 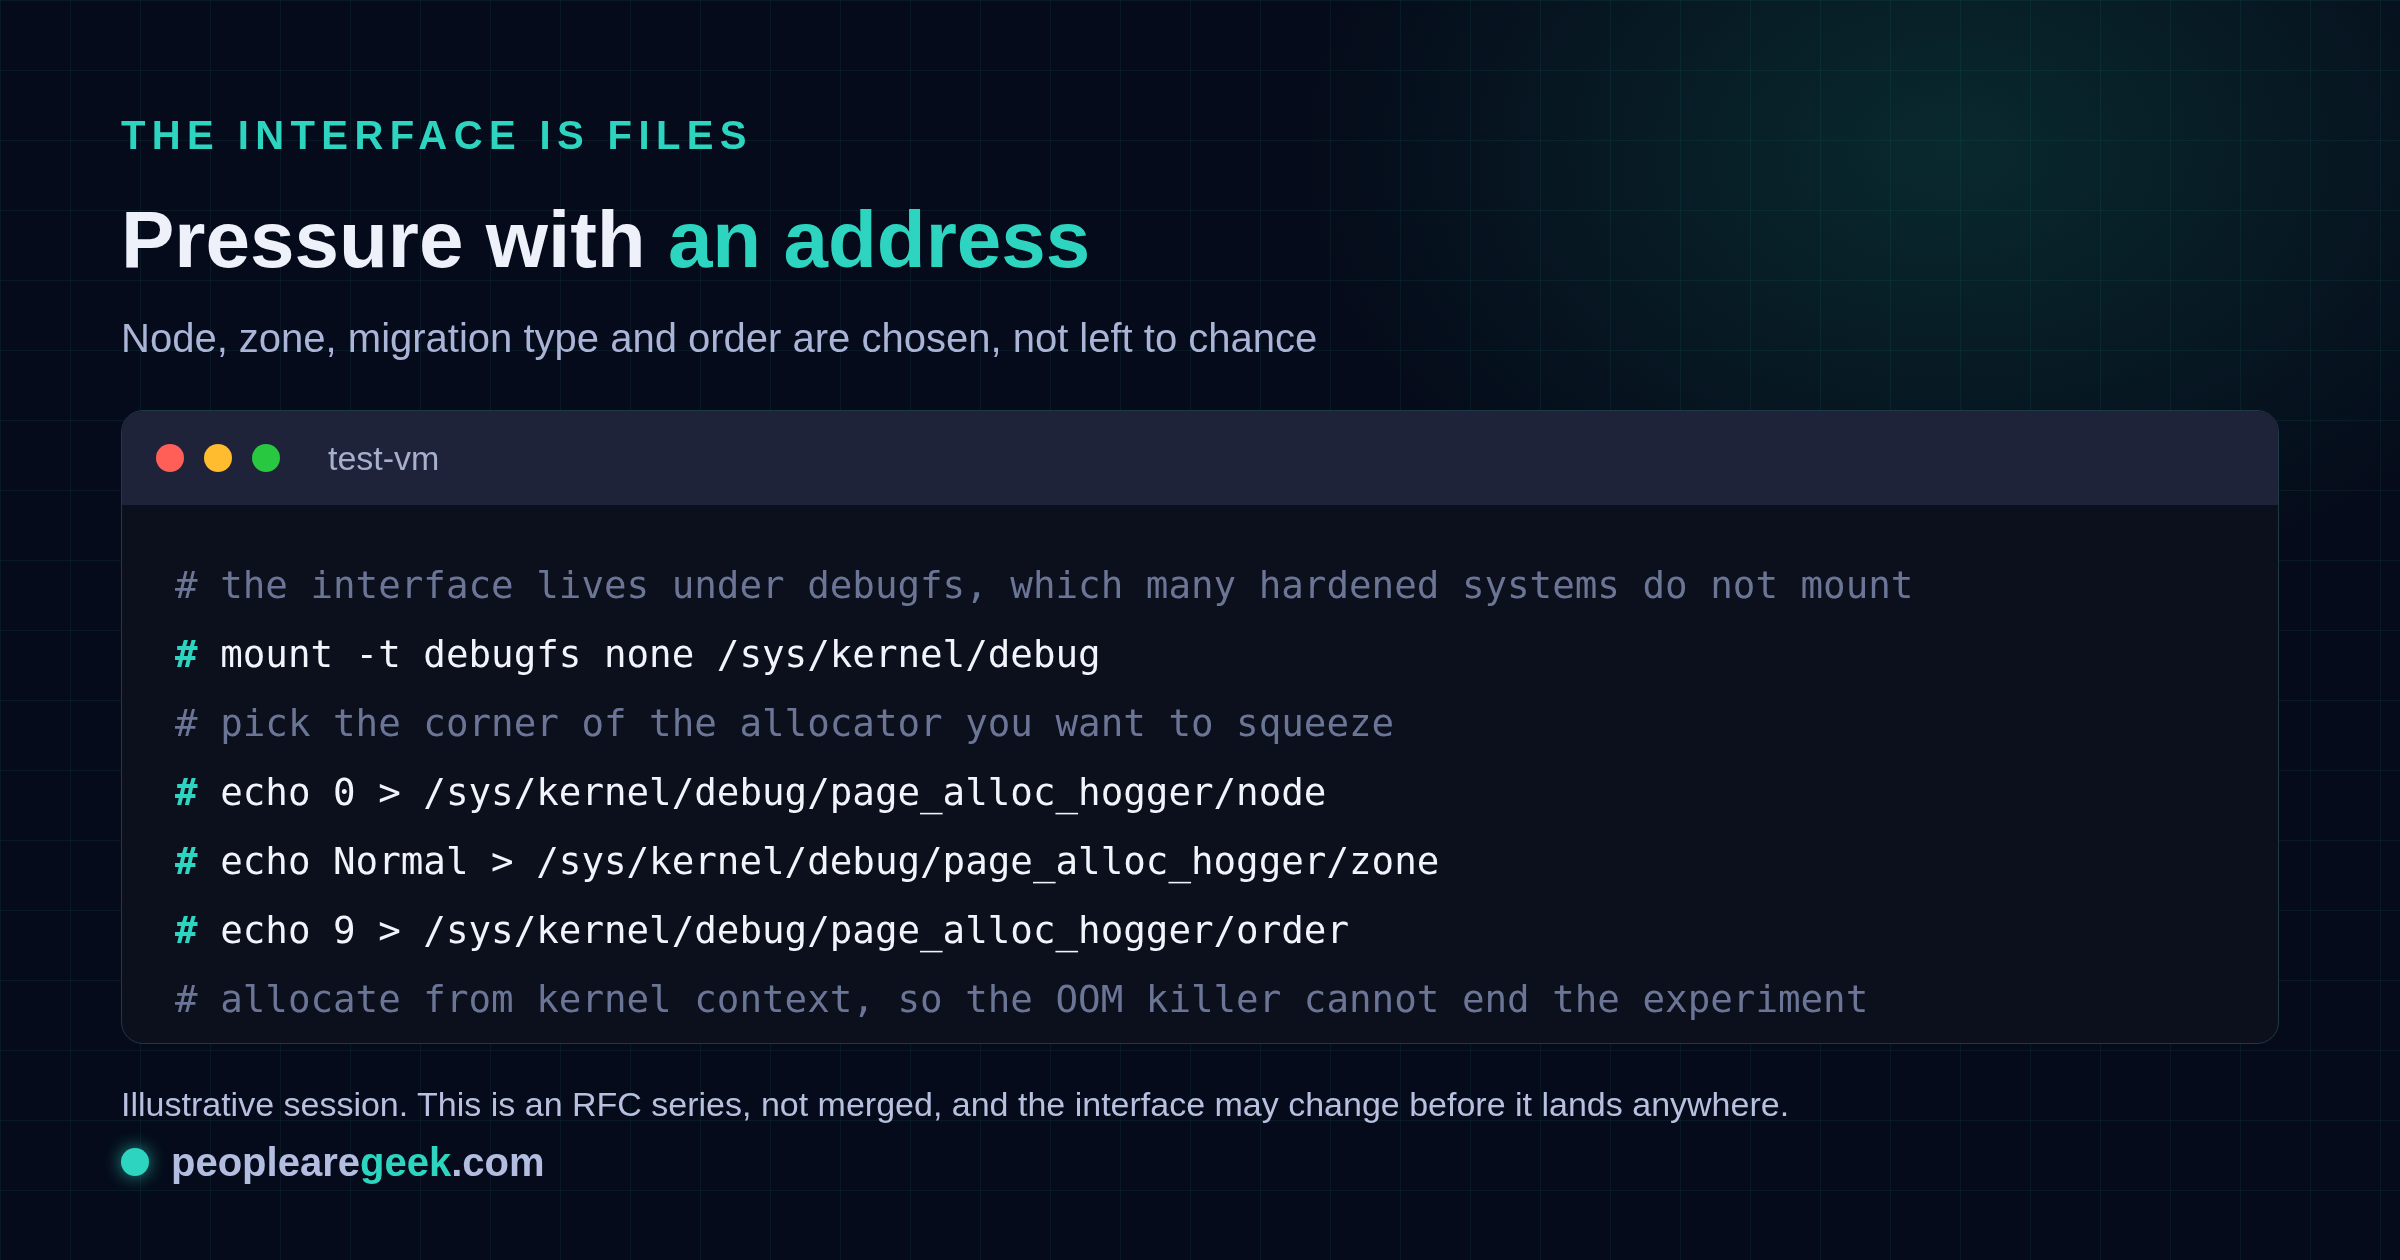 I want to click on shell-command: # echo Normal > /sys/kernel/debug/page_alloc_hogger/zone, so click(x=807, y=861).